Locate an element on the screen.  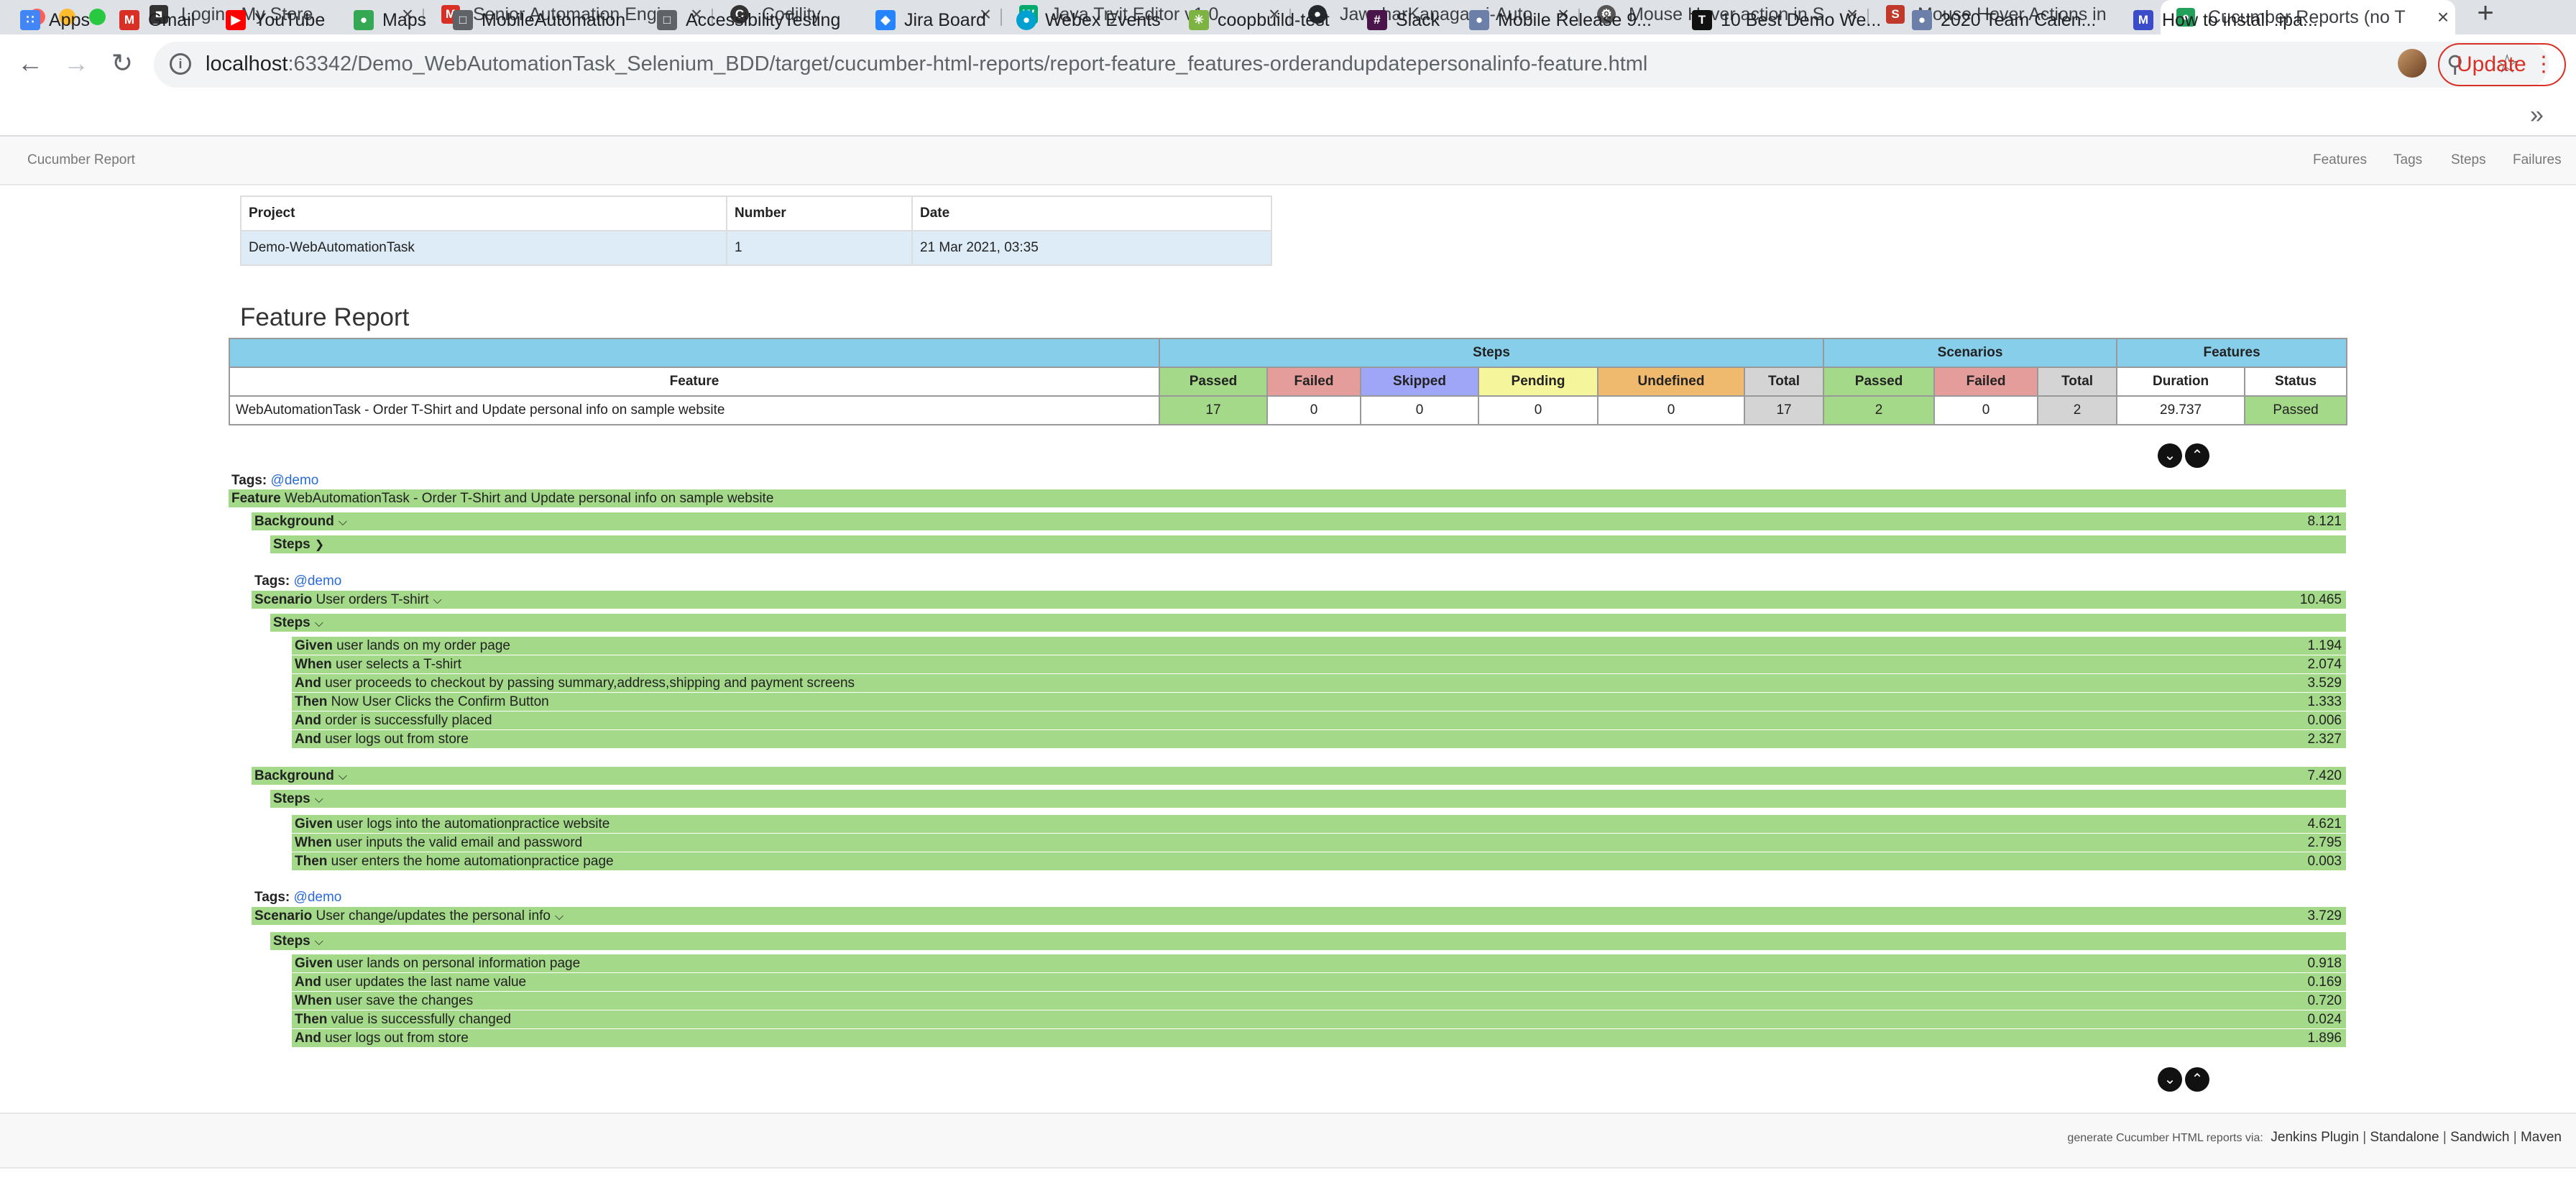
bookmarks-overflow-icon: » is located at coordinates (2537, 117).